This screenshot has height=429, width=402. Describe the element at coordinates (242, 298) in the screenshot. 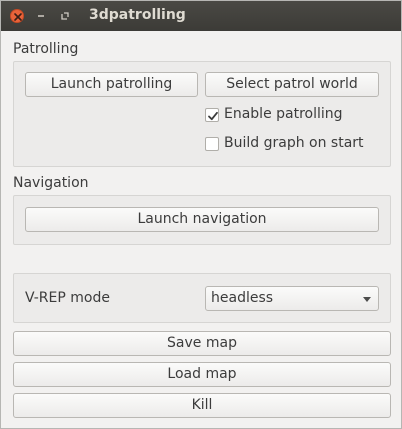

I see `vrep-mode-selected-value: headless` at that location.